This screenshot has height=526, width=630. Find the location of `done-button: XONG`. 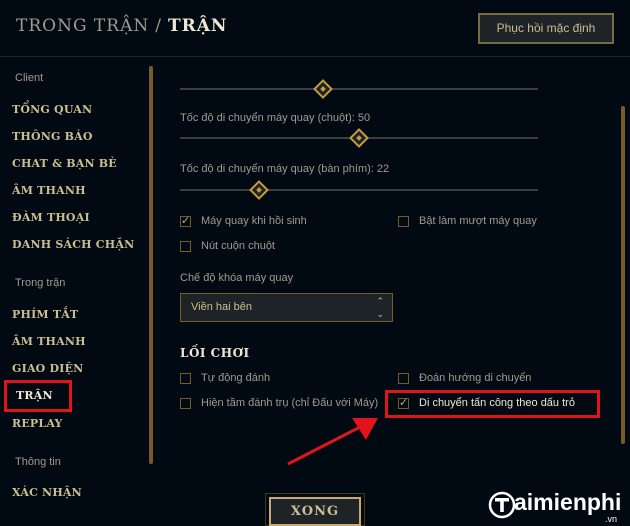

done-button: XONG is located at coordinates (315, 511).